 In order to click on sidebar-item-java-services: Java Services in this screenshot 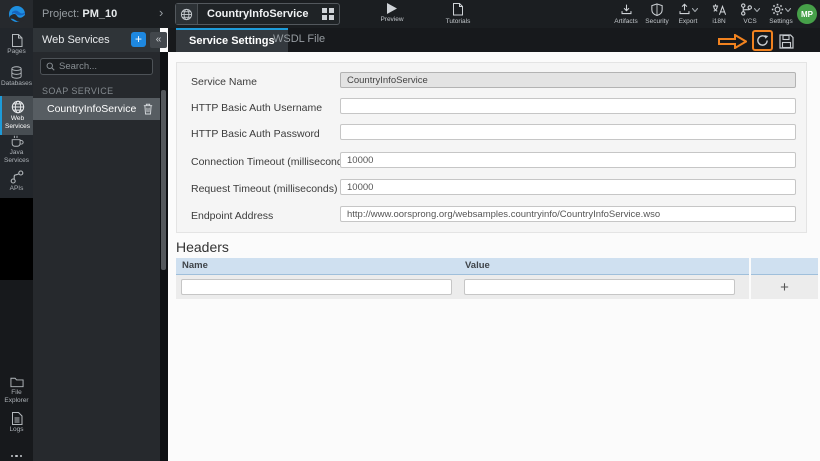, I will do `click(16, 149)`.